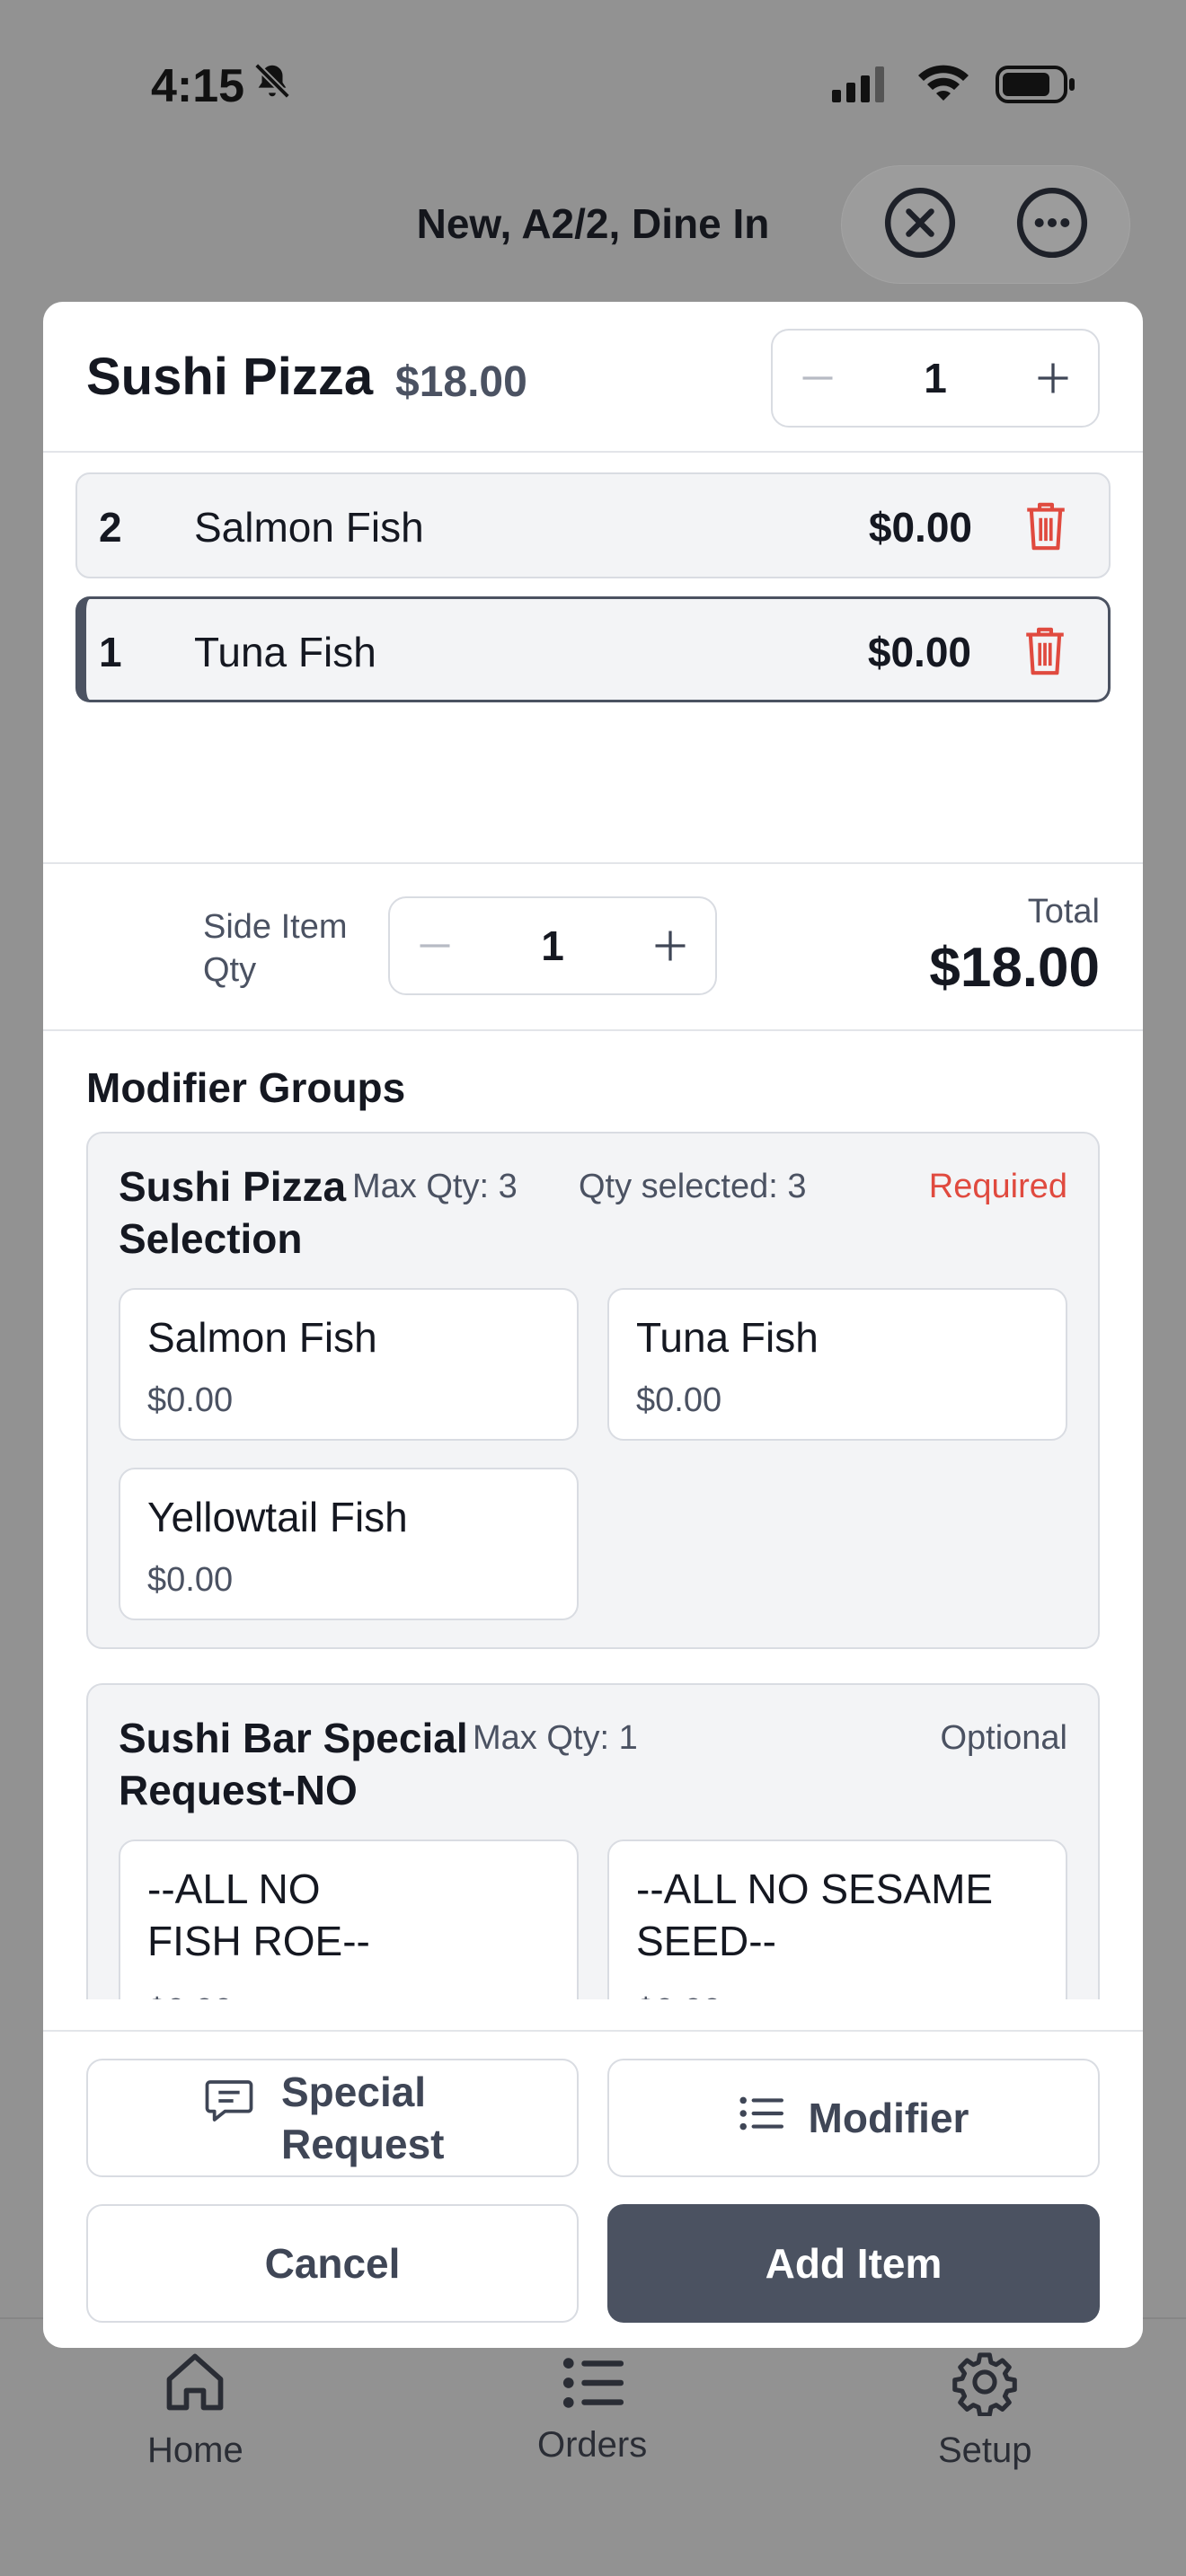 The image size is (1186, 2576). Describe the element at coordinates (943, 87) in the screenshot. I see `wifi-icon` at that location.